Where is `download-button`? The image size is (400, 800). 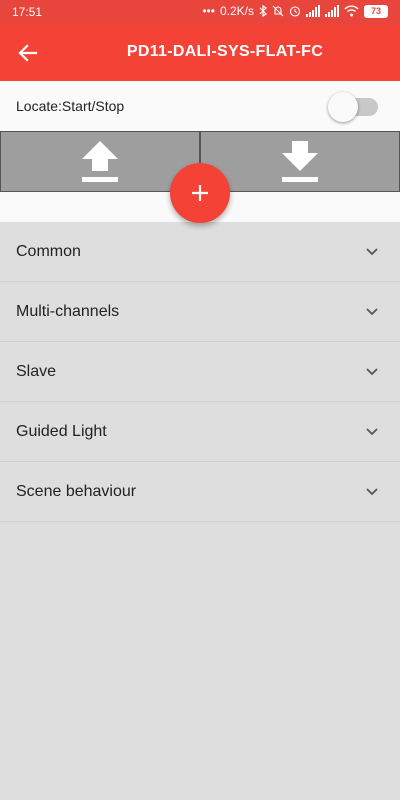
download-button is located at coordinates (300, 161).